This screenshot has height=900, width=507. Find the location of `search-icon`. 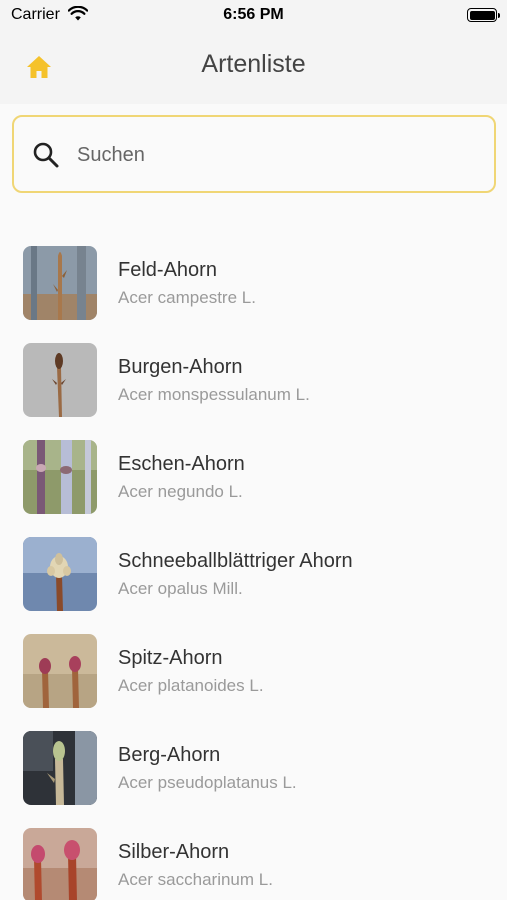

search-icon is located at coordinates (46, 155).